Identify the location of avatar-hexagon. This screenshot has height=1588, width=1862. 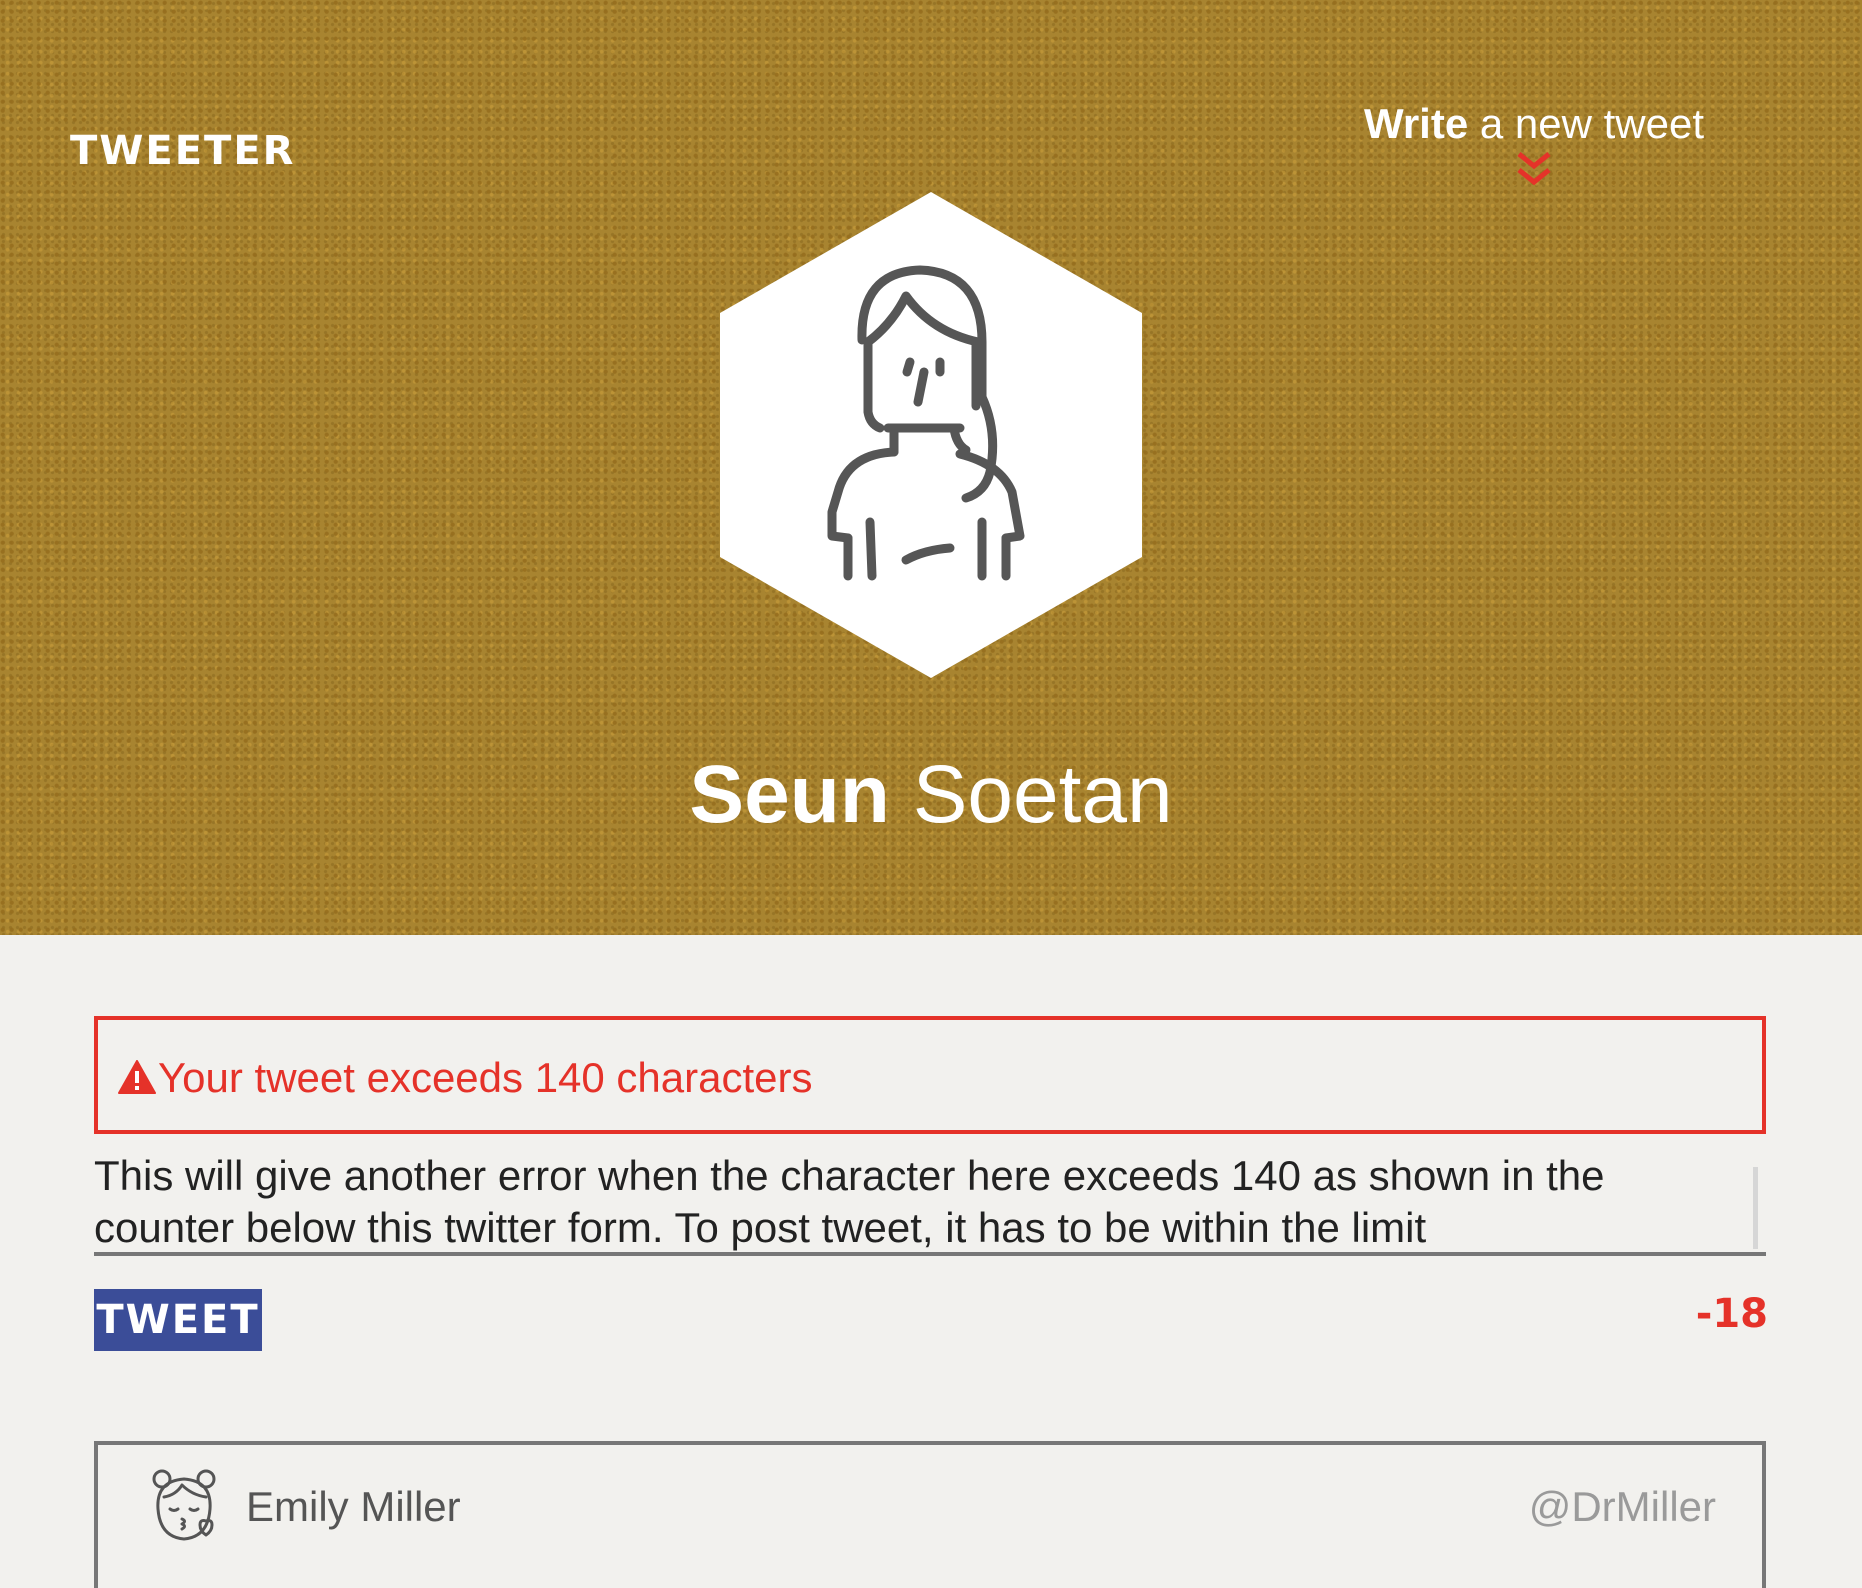
(931, 435).